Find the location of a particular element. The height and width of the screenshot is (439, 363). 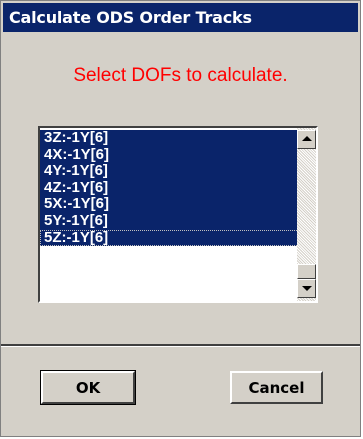

list-item: 4X:-1Y[6] is located at coordinates (169, 155).